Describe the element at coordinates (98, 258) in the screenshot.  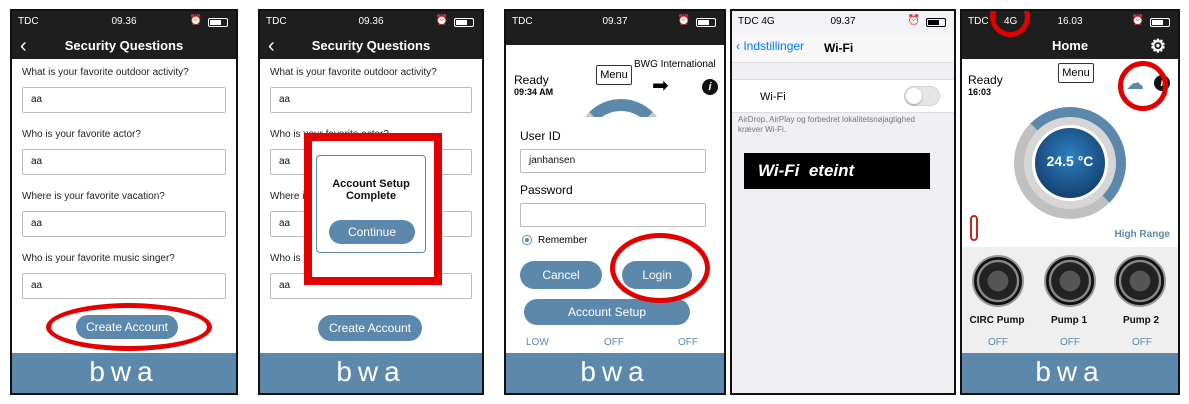
I see `question-label: Who is your favorite music singer?` at that location.